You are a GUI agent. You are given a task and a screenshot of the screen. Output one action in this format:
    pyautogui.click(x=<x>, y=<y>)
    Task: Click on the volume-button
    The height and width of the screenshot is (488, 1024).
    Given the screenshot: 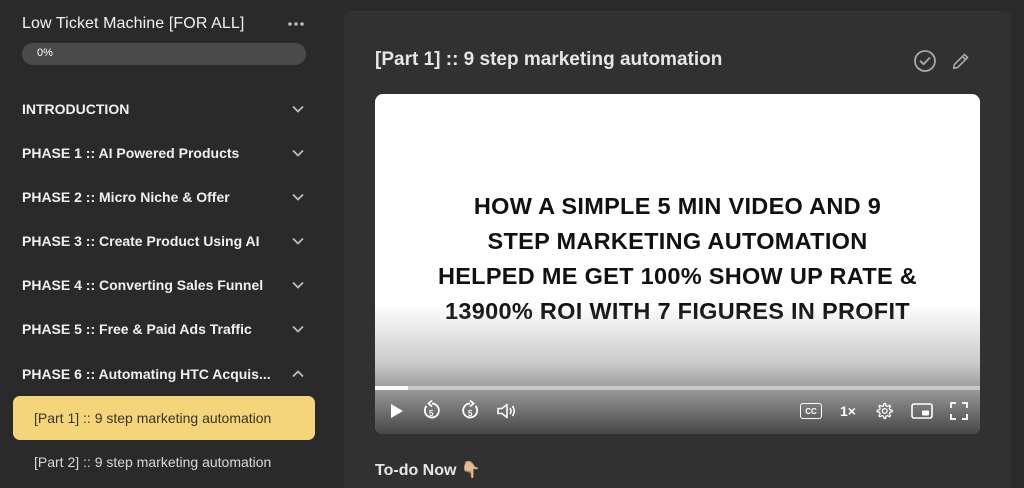 What is the action you would take?
    pyautogui.click(x=507, y=411)
    